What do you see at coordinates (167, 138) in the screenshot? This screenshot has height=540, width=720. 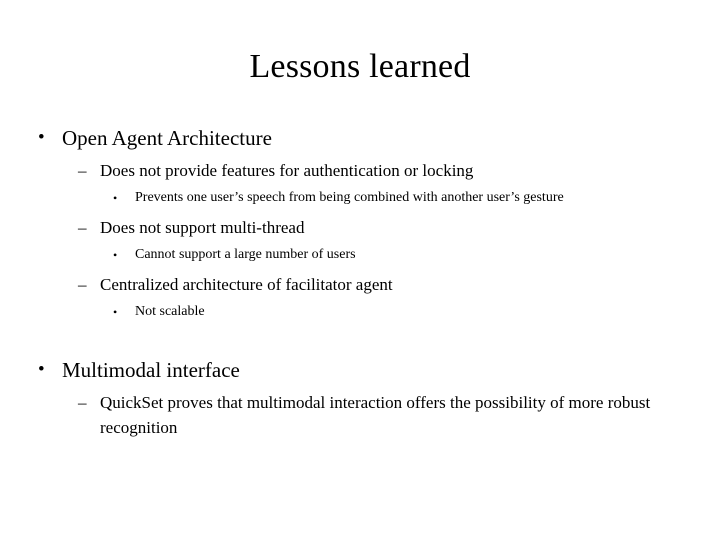 I see `list-item-label: Open Agent Architecture` at bounding box center [167, 138].